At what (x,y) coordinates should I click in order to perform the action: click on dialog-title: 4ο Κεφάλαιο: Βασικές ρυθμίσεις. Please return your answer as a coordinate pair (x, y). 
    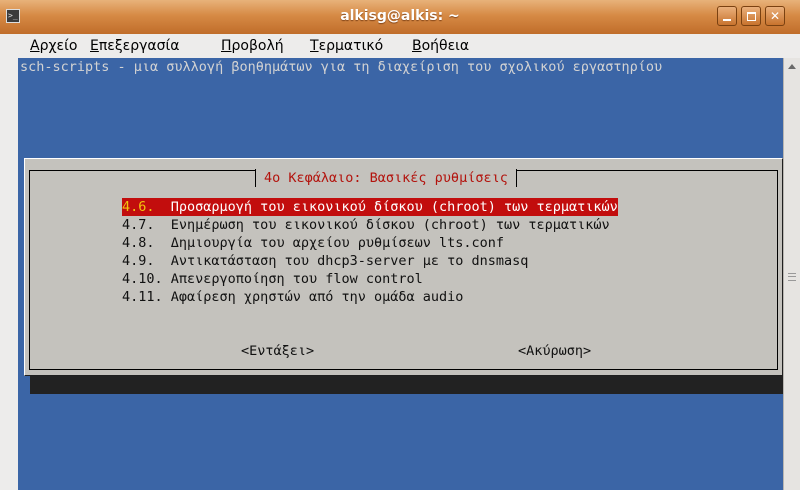
    Looking at the image, I should click on (386, 178).